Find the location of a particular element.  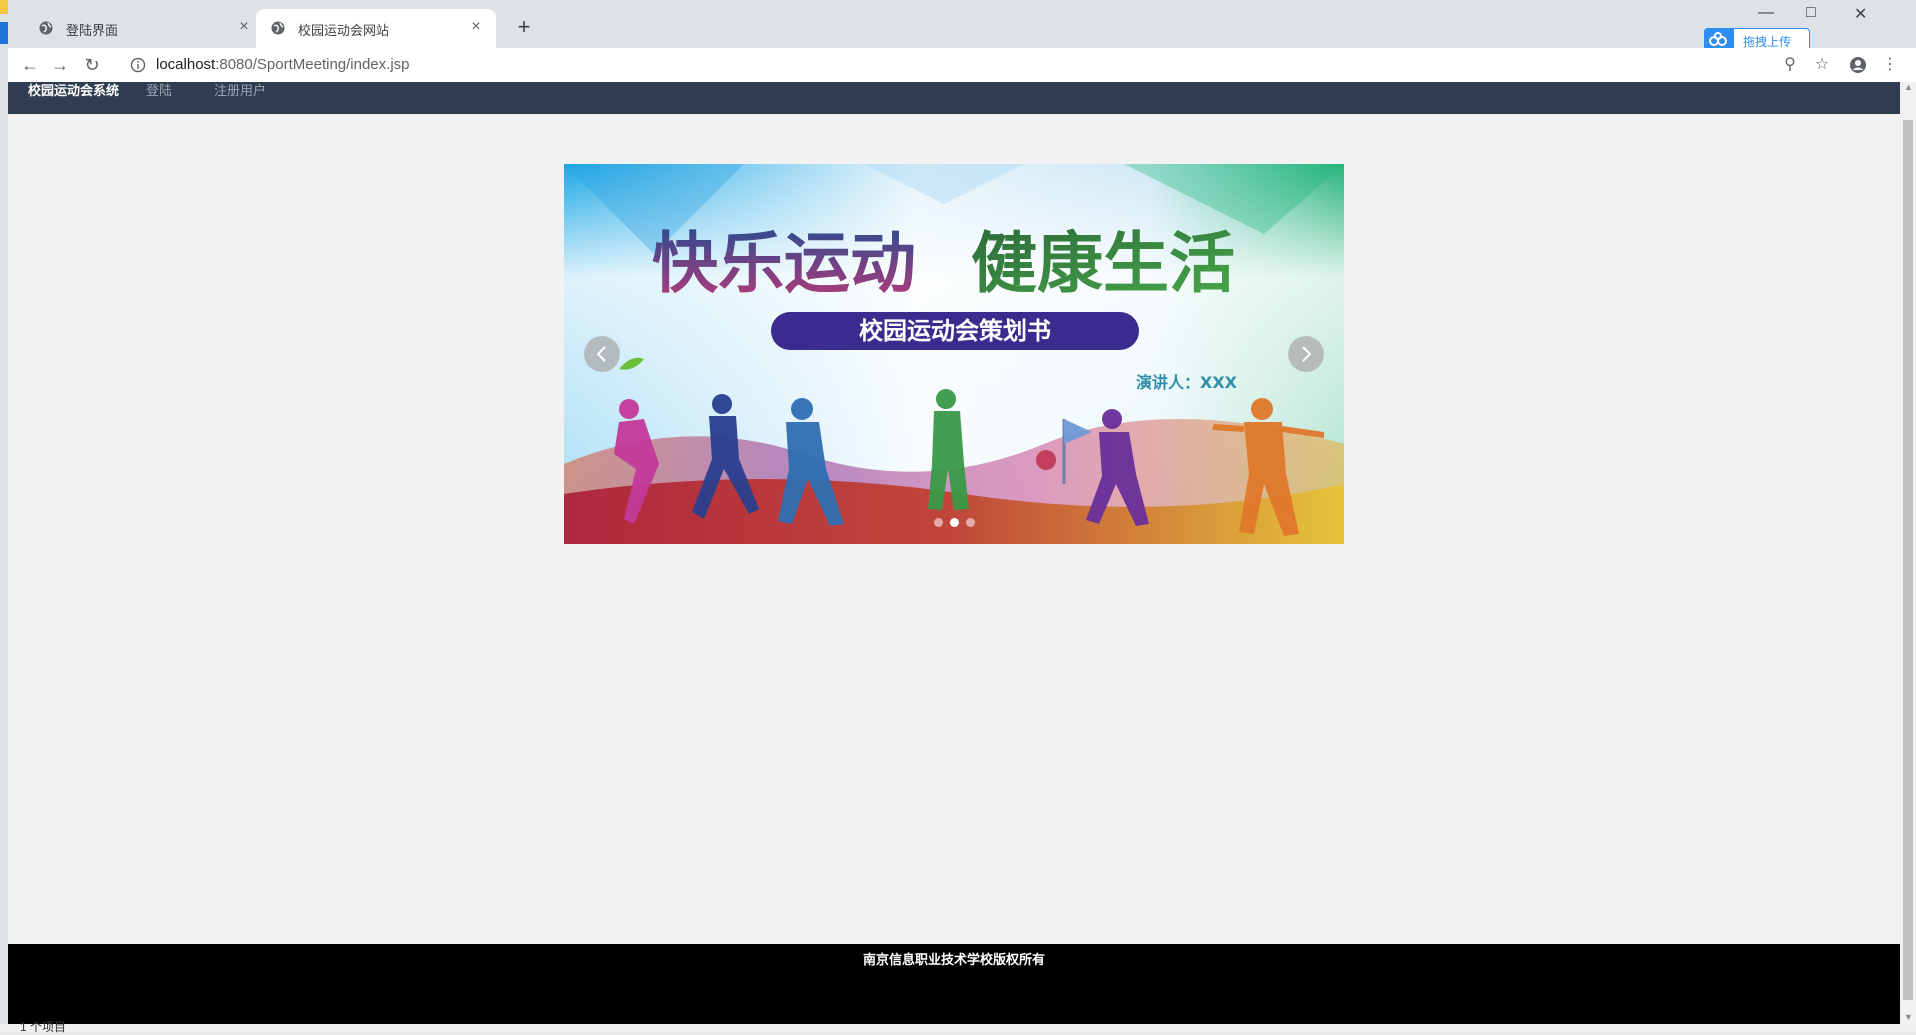

minimize-icon: — is located at coordinates (1766, 13).